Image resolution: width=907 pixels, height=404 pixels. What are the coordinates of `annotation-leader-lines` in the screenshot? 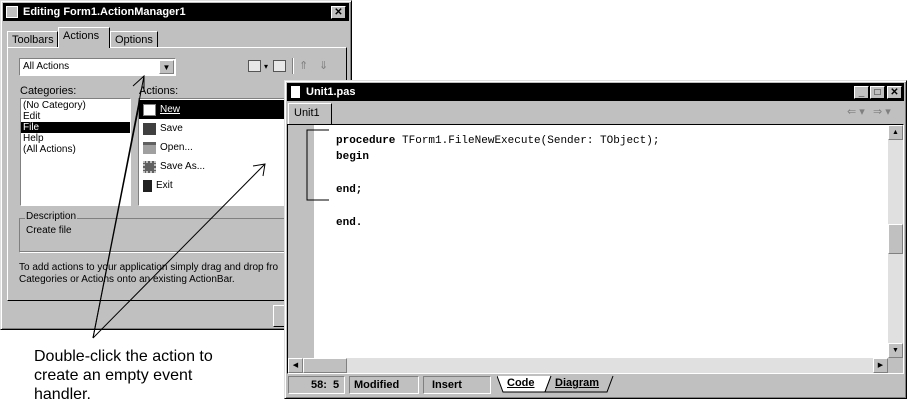 It's located at (179, 206).